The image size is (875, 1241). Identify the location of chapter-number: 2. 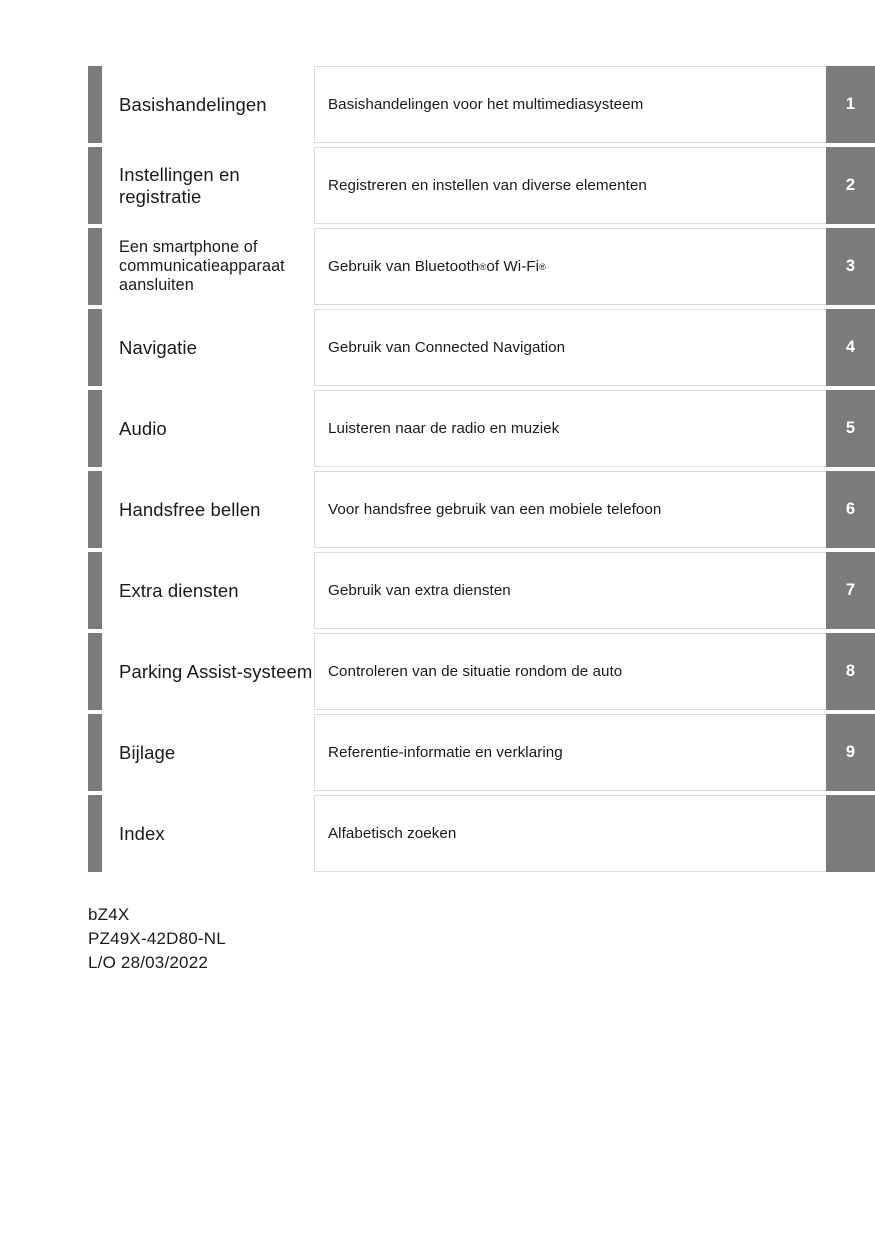
(850, 185).